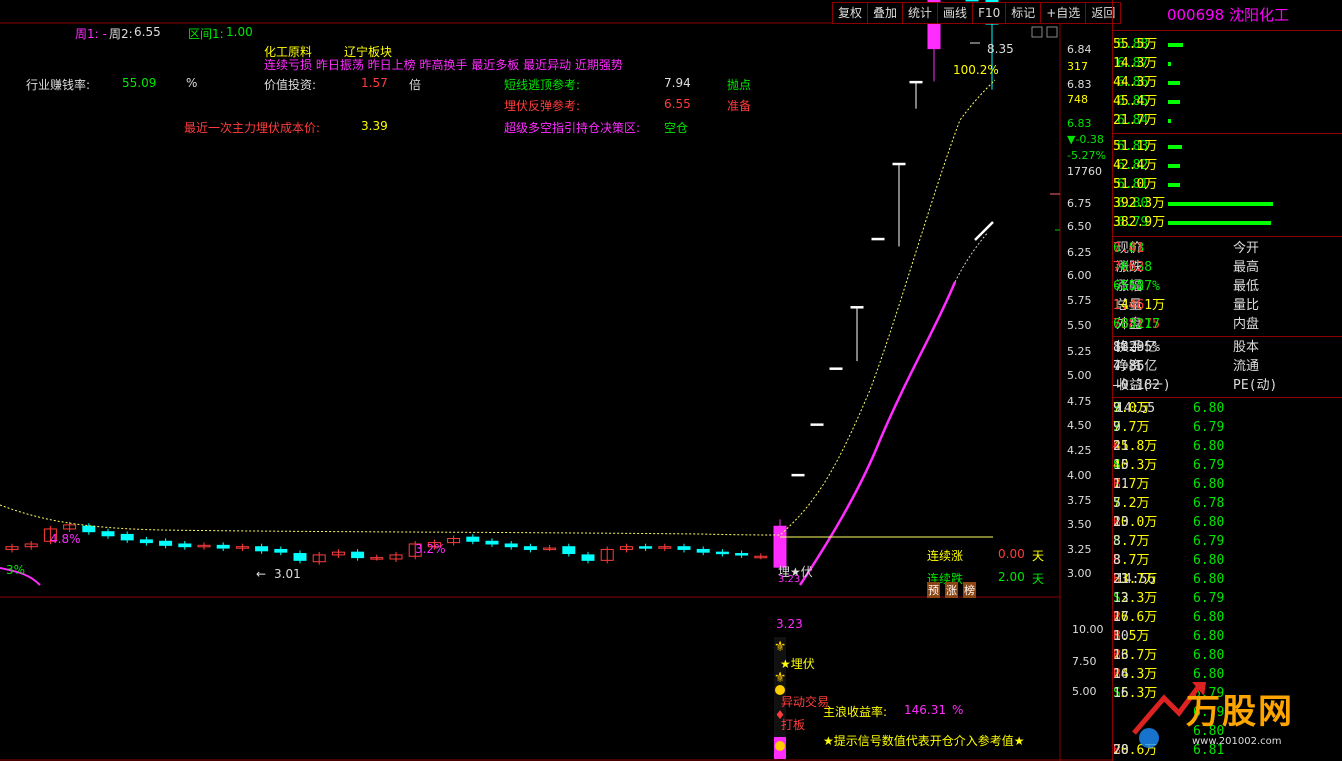 Image resolution: width=1342 pixels, height=761 pixels. What do you see at coordinates (886, 13) in the screenshot?
I see `toolbar-overlay-button: 叠加` at bounding box center [886, 13].